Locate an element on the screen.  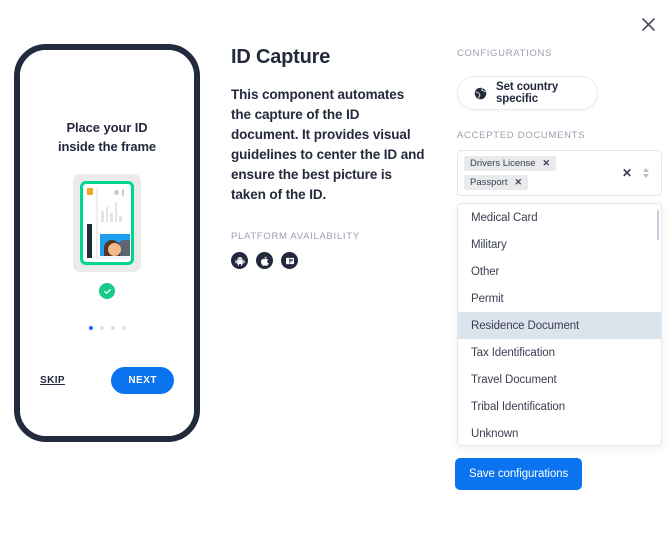
dropdown-option-tax-identification: Tax Identification is located at coordinates (559, 352).